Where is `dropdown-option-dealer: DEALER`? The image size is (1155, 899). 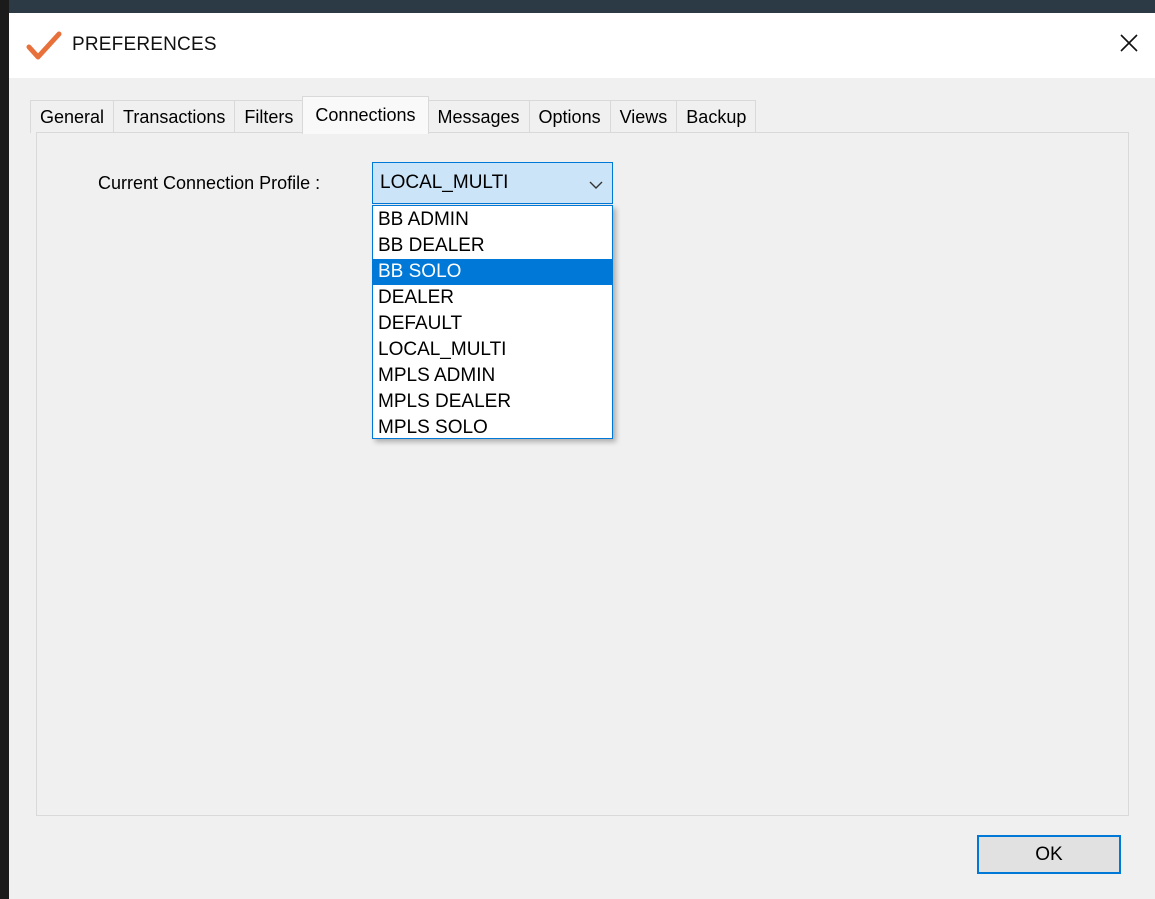
dropdown-option-dealer: DEALER is located at coordinates (492, 298).